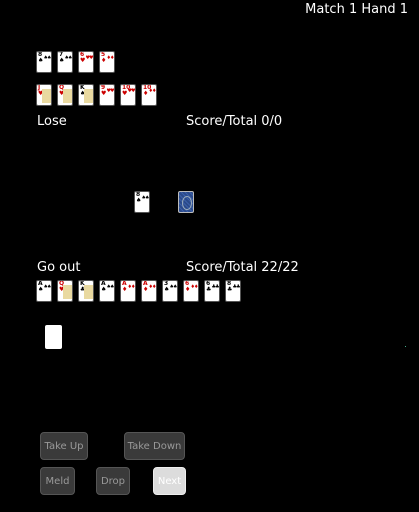 The image size is (419, 512). I want to click on opponent-meld-card: 10 ♥ ♥♥, so click(128, 95).